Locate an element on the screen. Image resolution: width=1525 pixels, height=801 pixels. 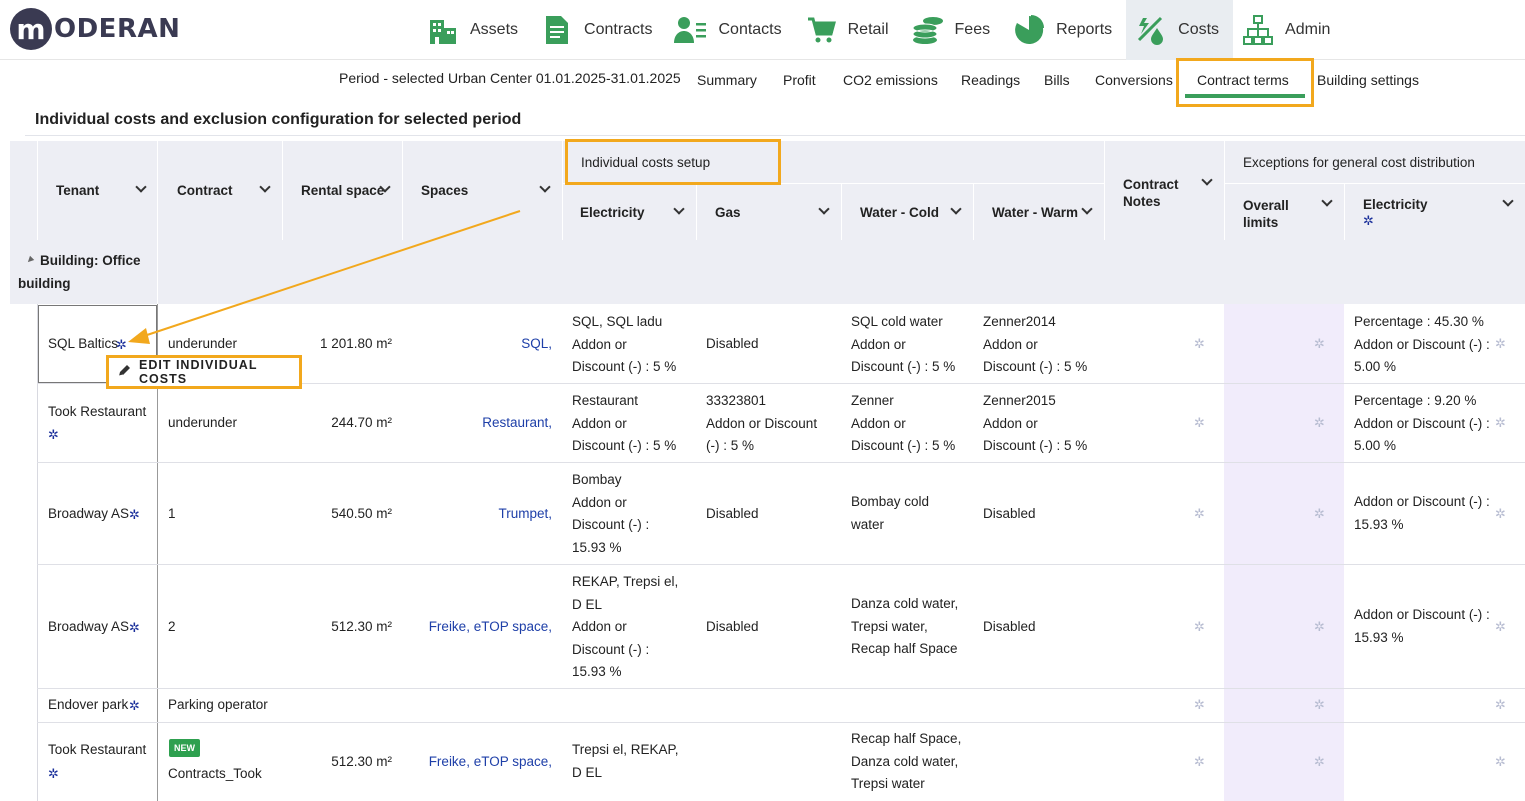
pencil-icon is located at coordinates (124, 372).